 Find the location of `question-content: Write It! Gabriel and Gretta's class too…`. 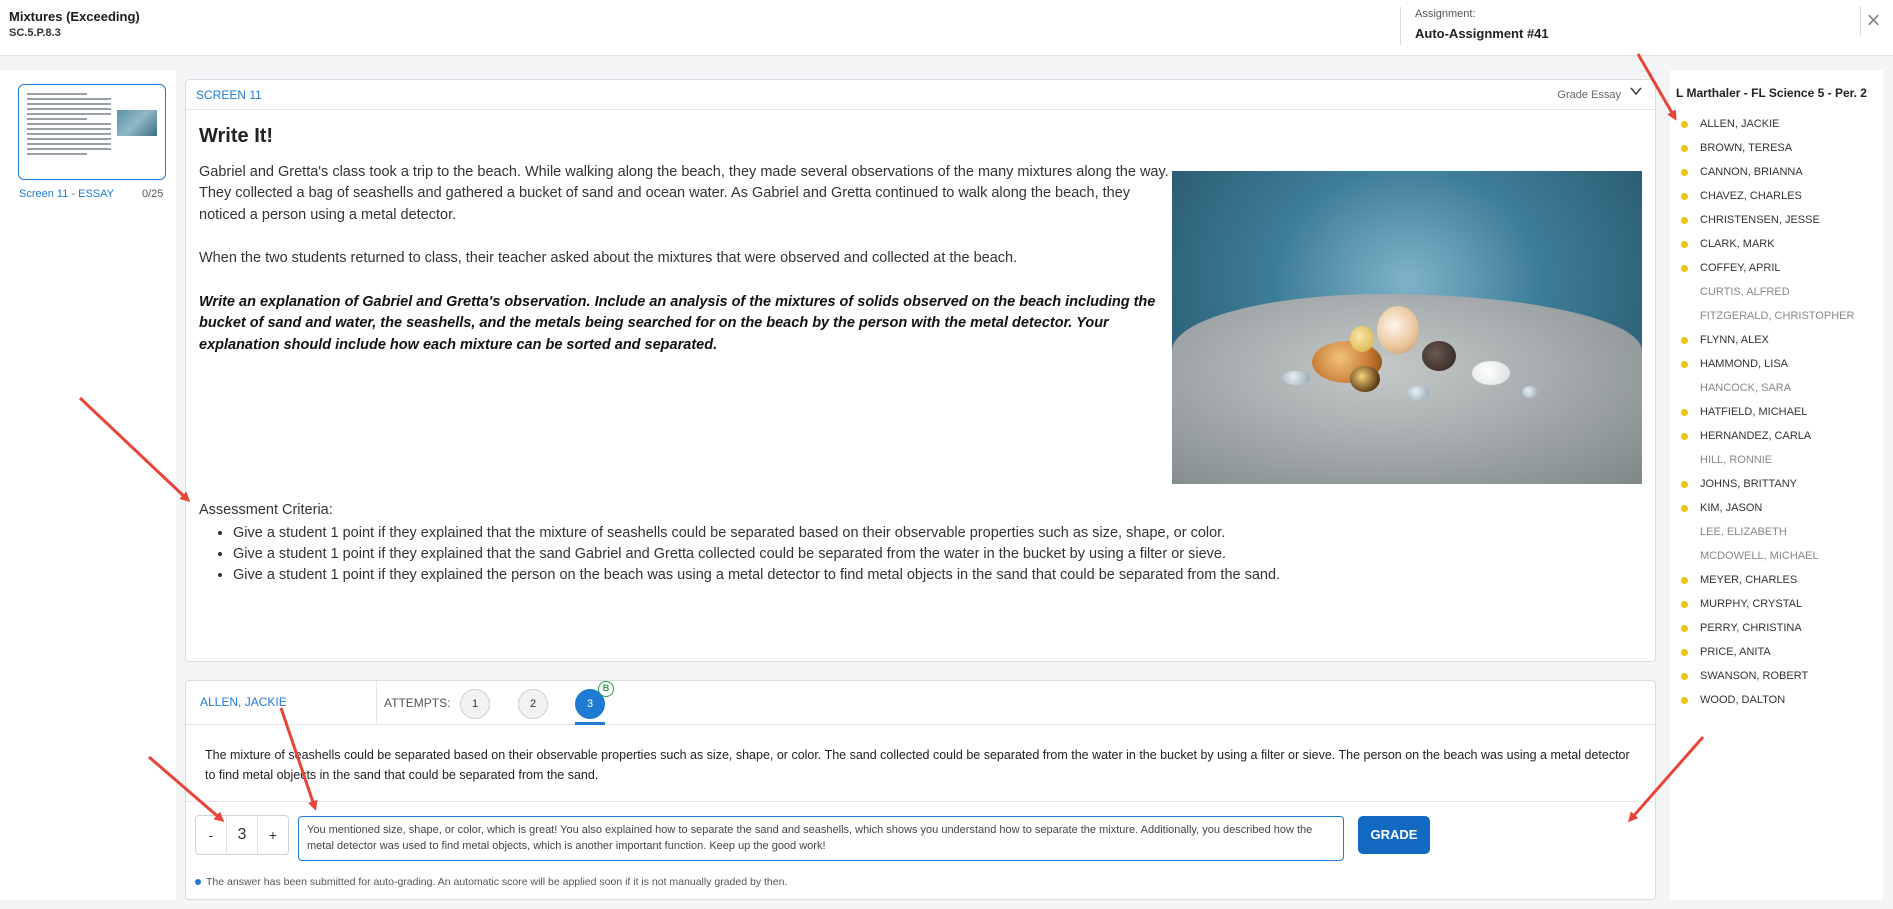

question-content: Write It! Gabriel and Gretta's class too… is located at coordinates (689, 251).